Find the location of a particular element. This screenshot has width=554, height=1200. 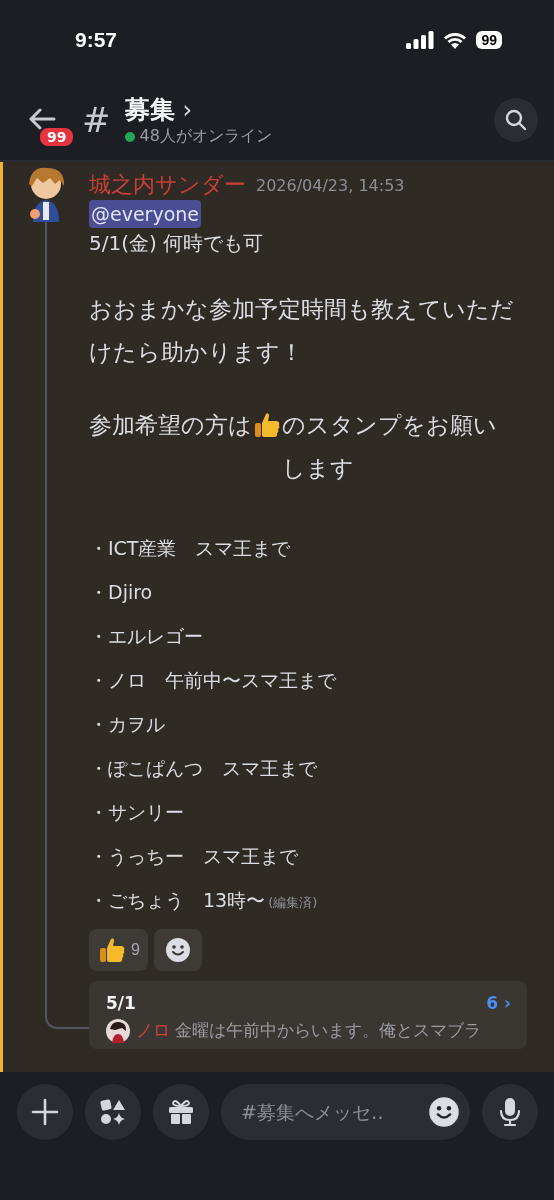

message-input: #募集へメッセ‥ is located at coordinates (331, 1112).